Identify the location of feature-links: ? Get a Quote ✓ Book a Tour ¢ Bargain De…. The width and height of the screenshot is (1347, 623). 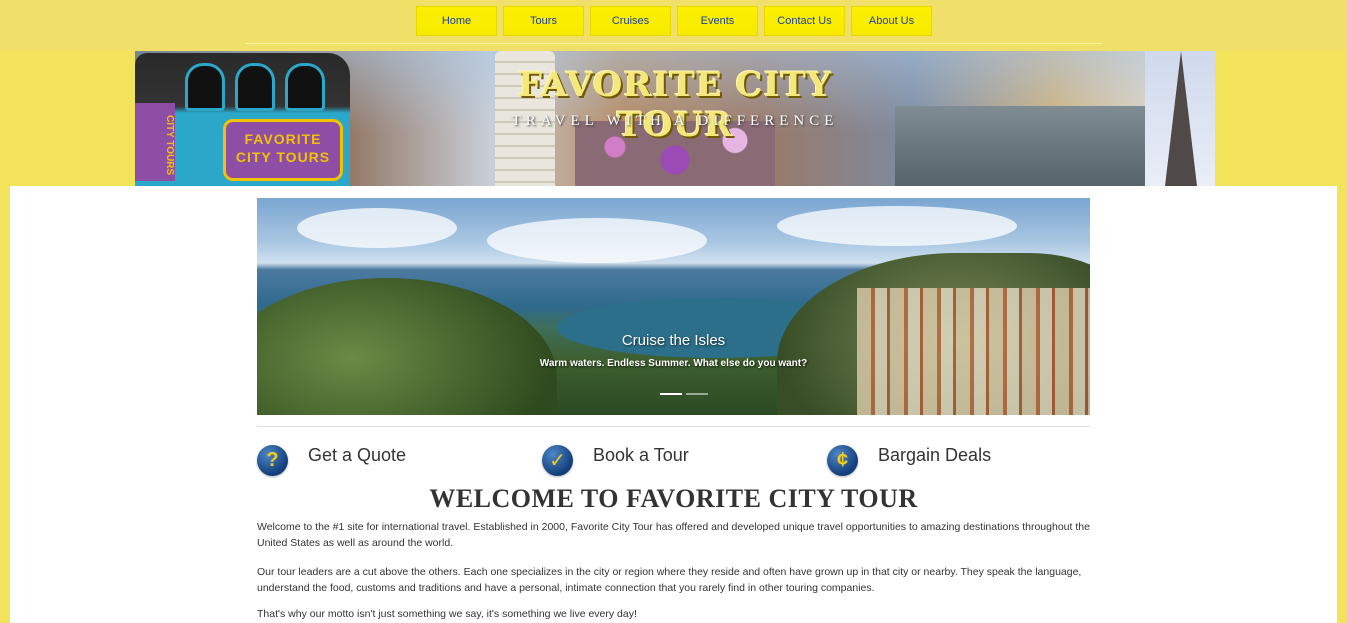
(673, 464).